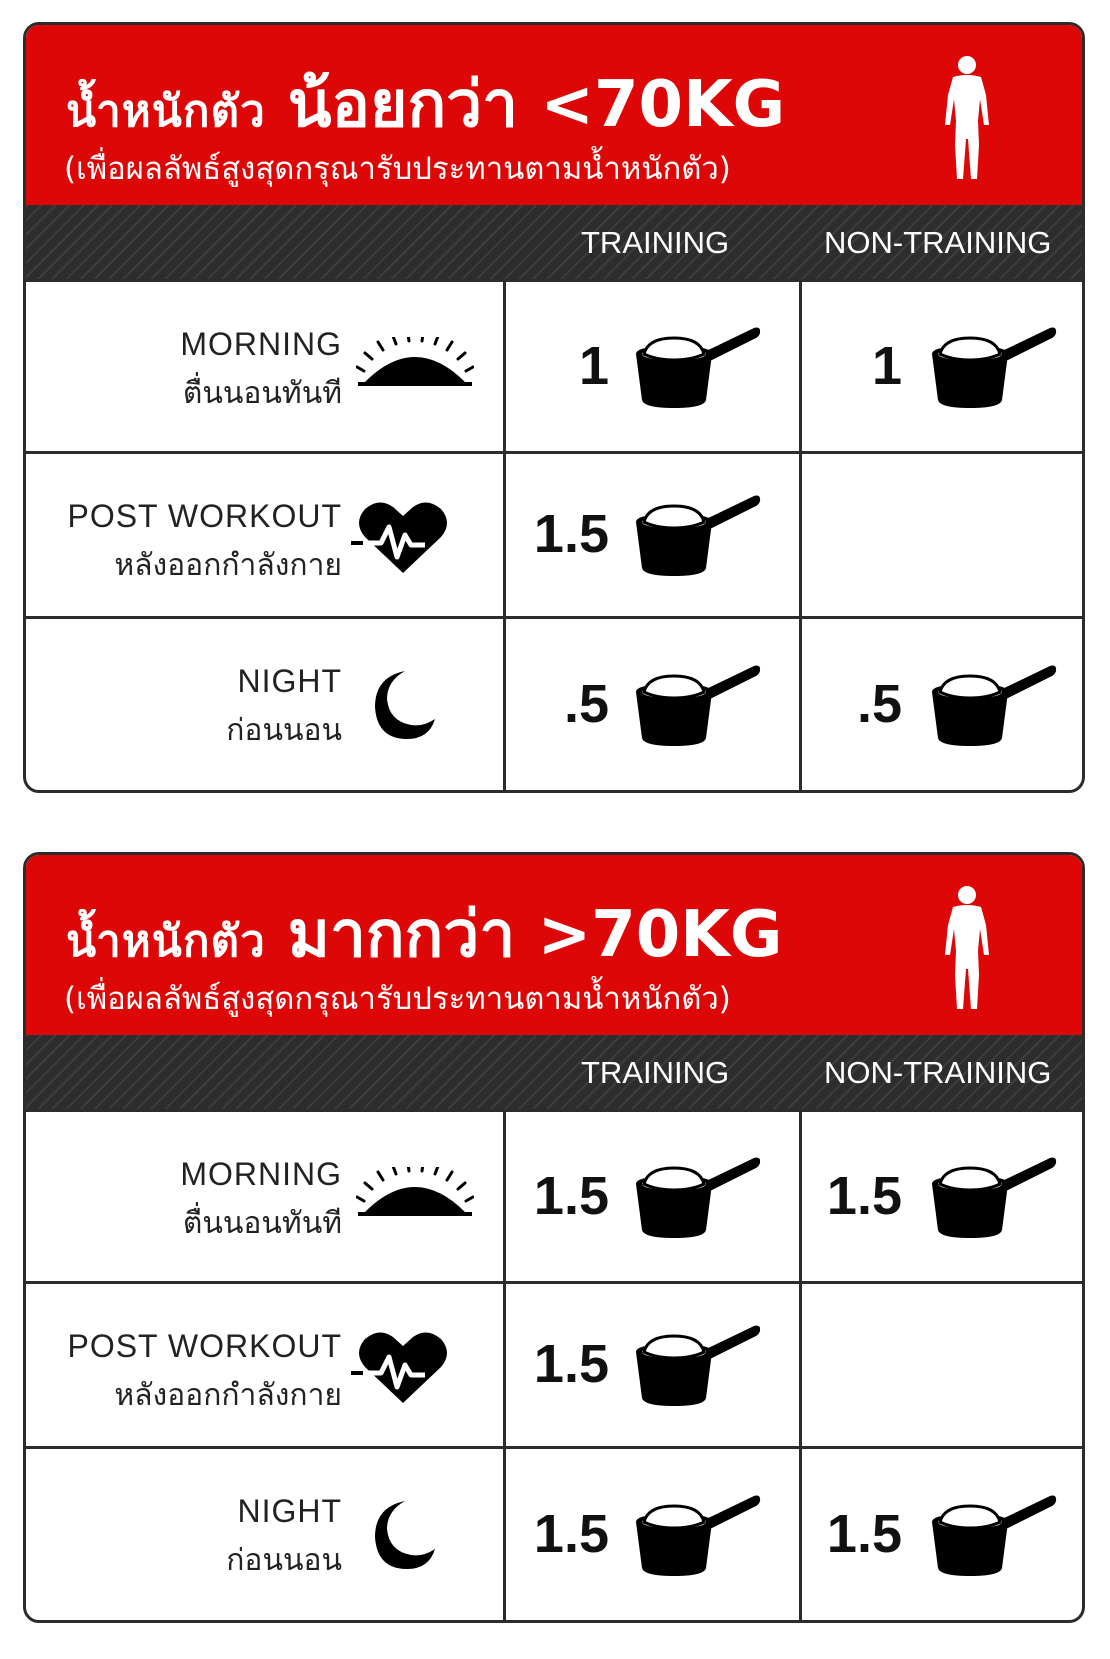  I want to click on row-night: NIGHT ก่อนนอน 1.5 1.5, so click(554, 1533).